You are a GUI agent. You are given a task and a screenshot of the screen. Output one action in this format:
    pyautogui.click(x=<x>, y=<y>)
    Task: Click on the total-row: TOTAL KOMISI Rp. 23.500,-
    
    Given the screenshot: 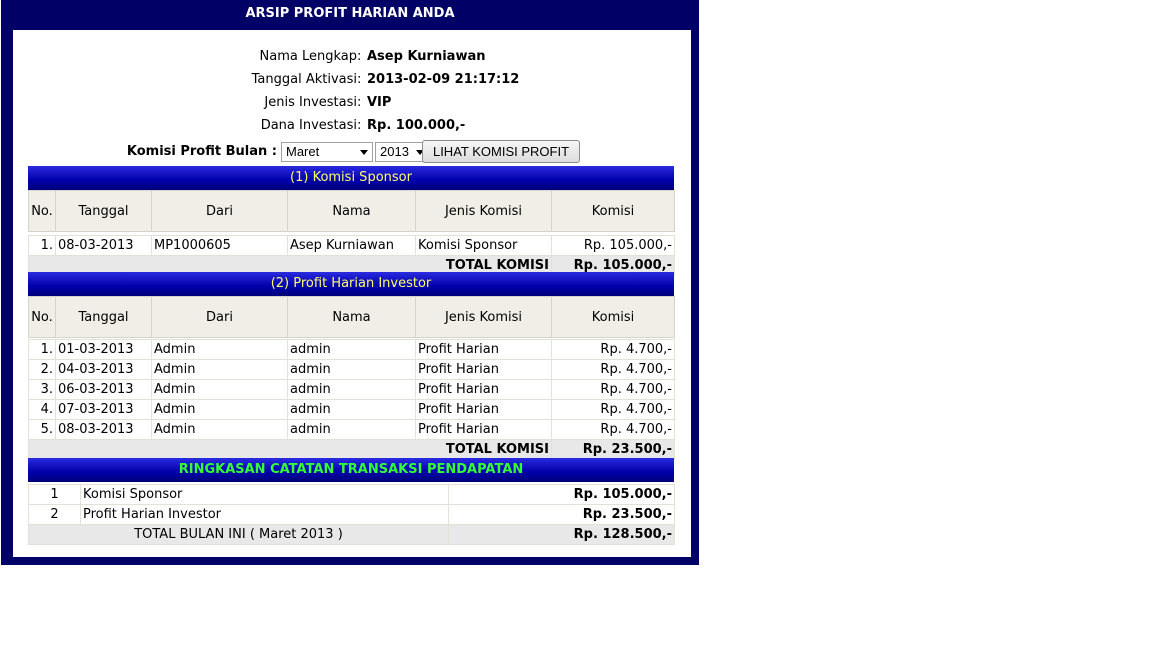 What is the action you would take?
    pyautogui.click(x=351, y=449)
    